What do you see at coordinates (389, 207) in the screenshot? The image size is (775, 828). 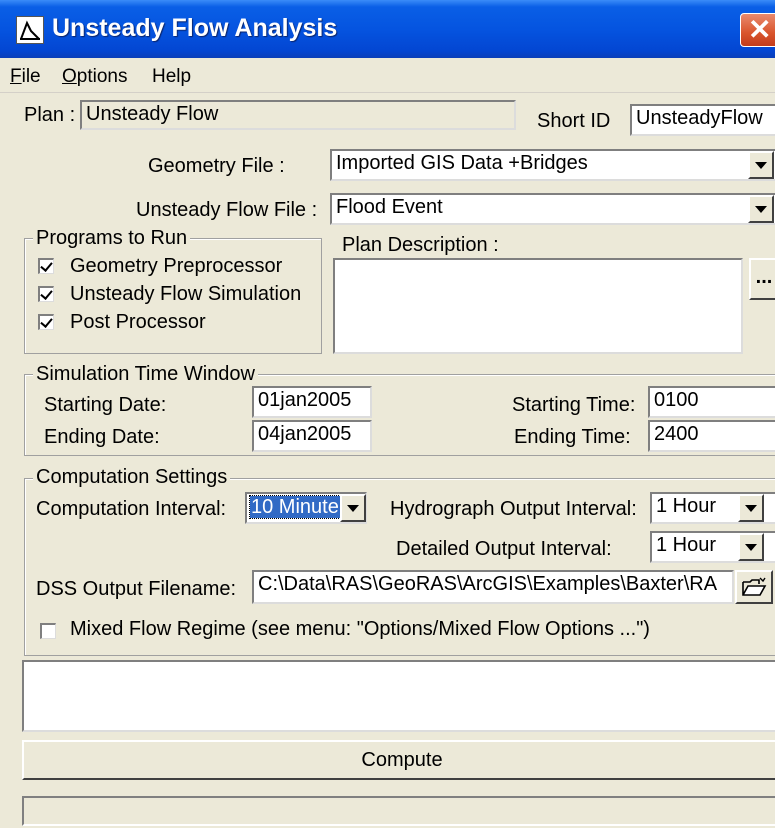 I see `unsteady-flow-file-value: Flood Event` at bounding box center [389, 207].